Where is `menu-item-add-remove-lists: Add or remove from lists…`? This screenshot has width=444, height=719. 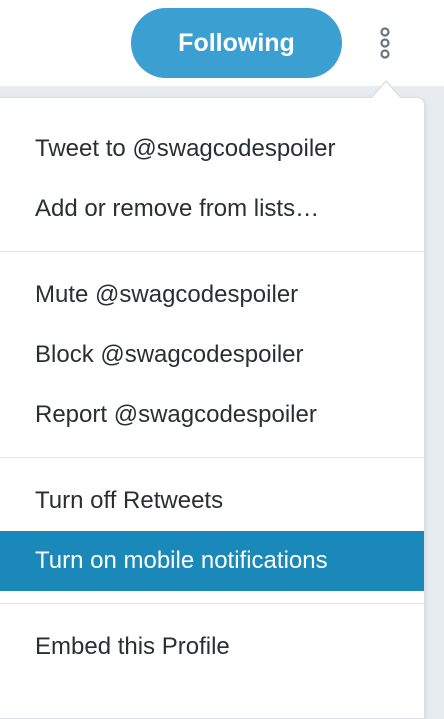 menu-item-add-remove-lists: Add or remove from lists… is located at coordinates (212, 209).